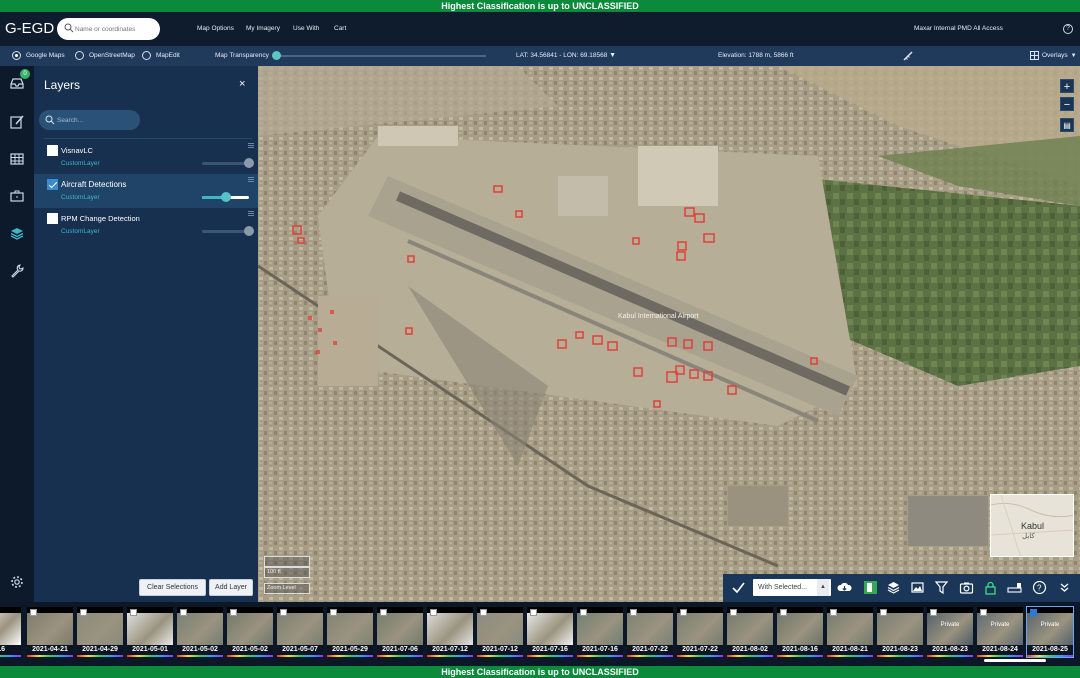 This screenshot has width=1080, height=678. Describe the element at coordinates (380, 56) in the screenshot. I see `transparency-slider-track` at that location.